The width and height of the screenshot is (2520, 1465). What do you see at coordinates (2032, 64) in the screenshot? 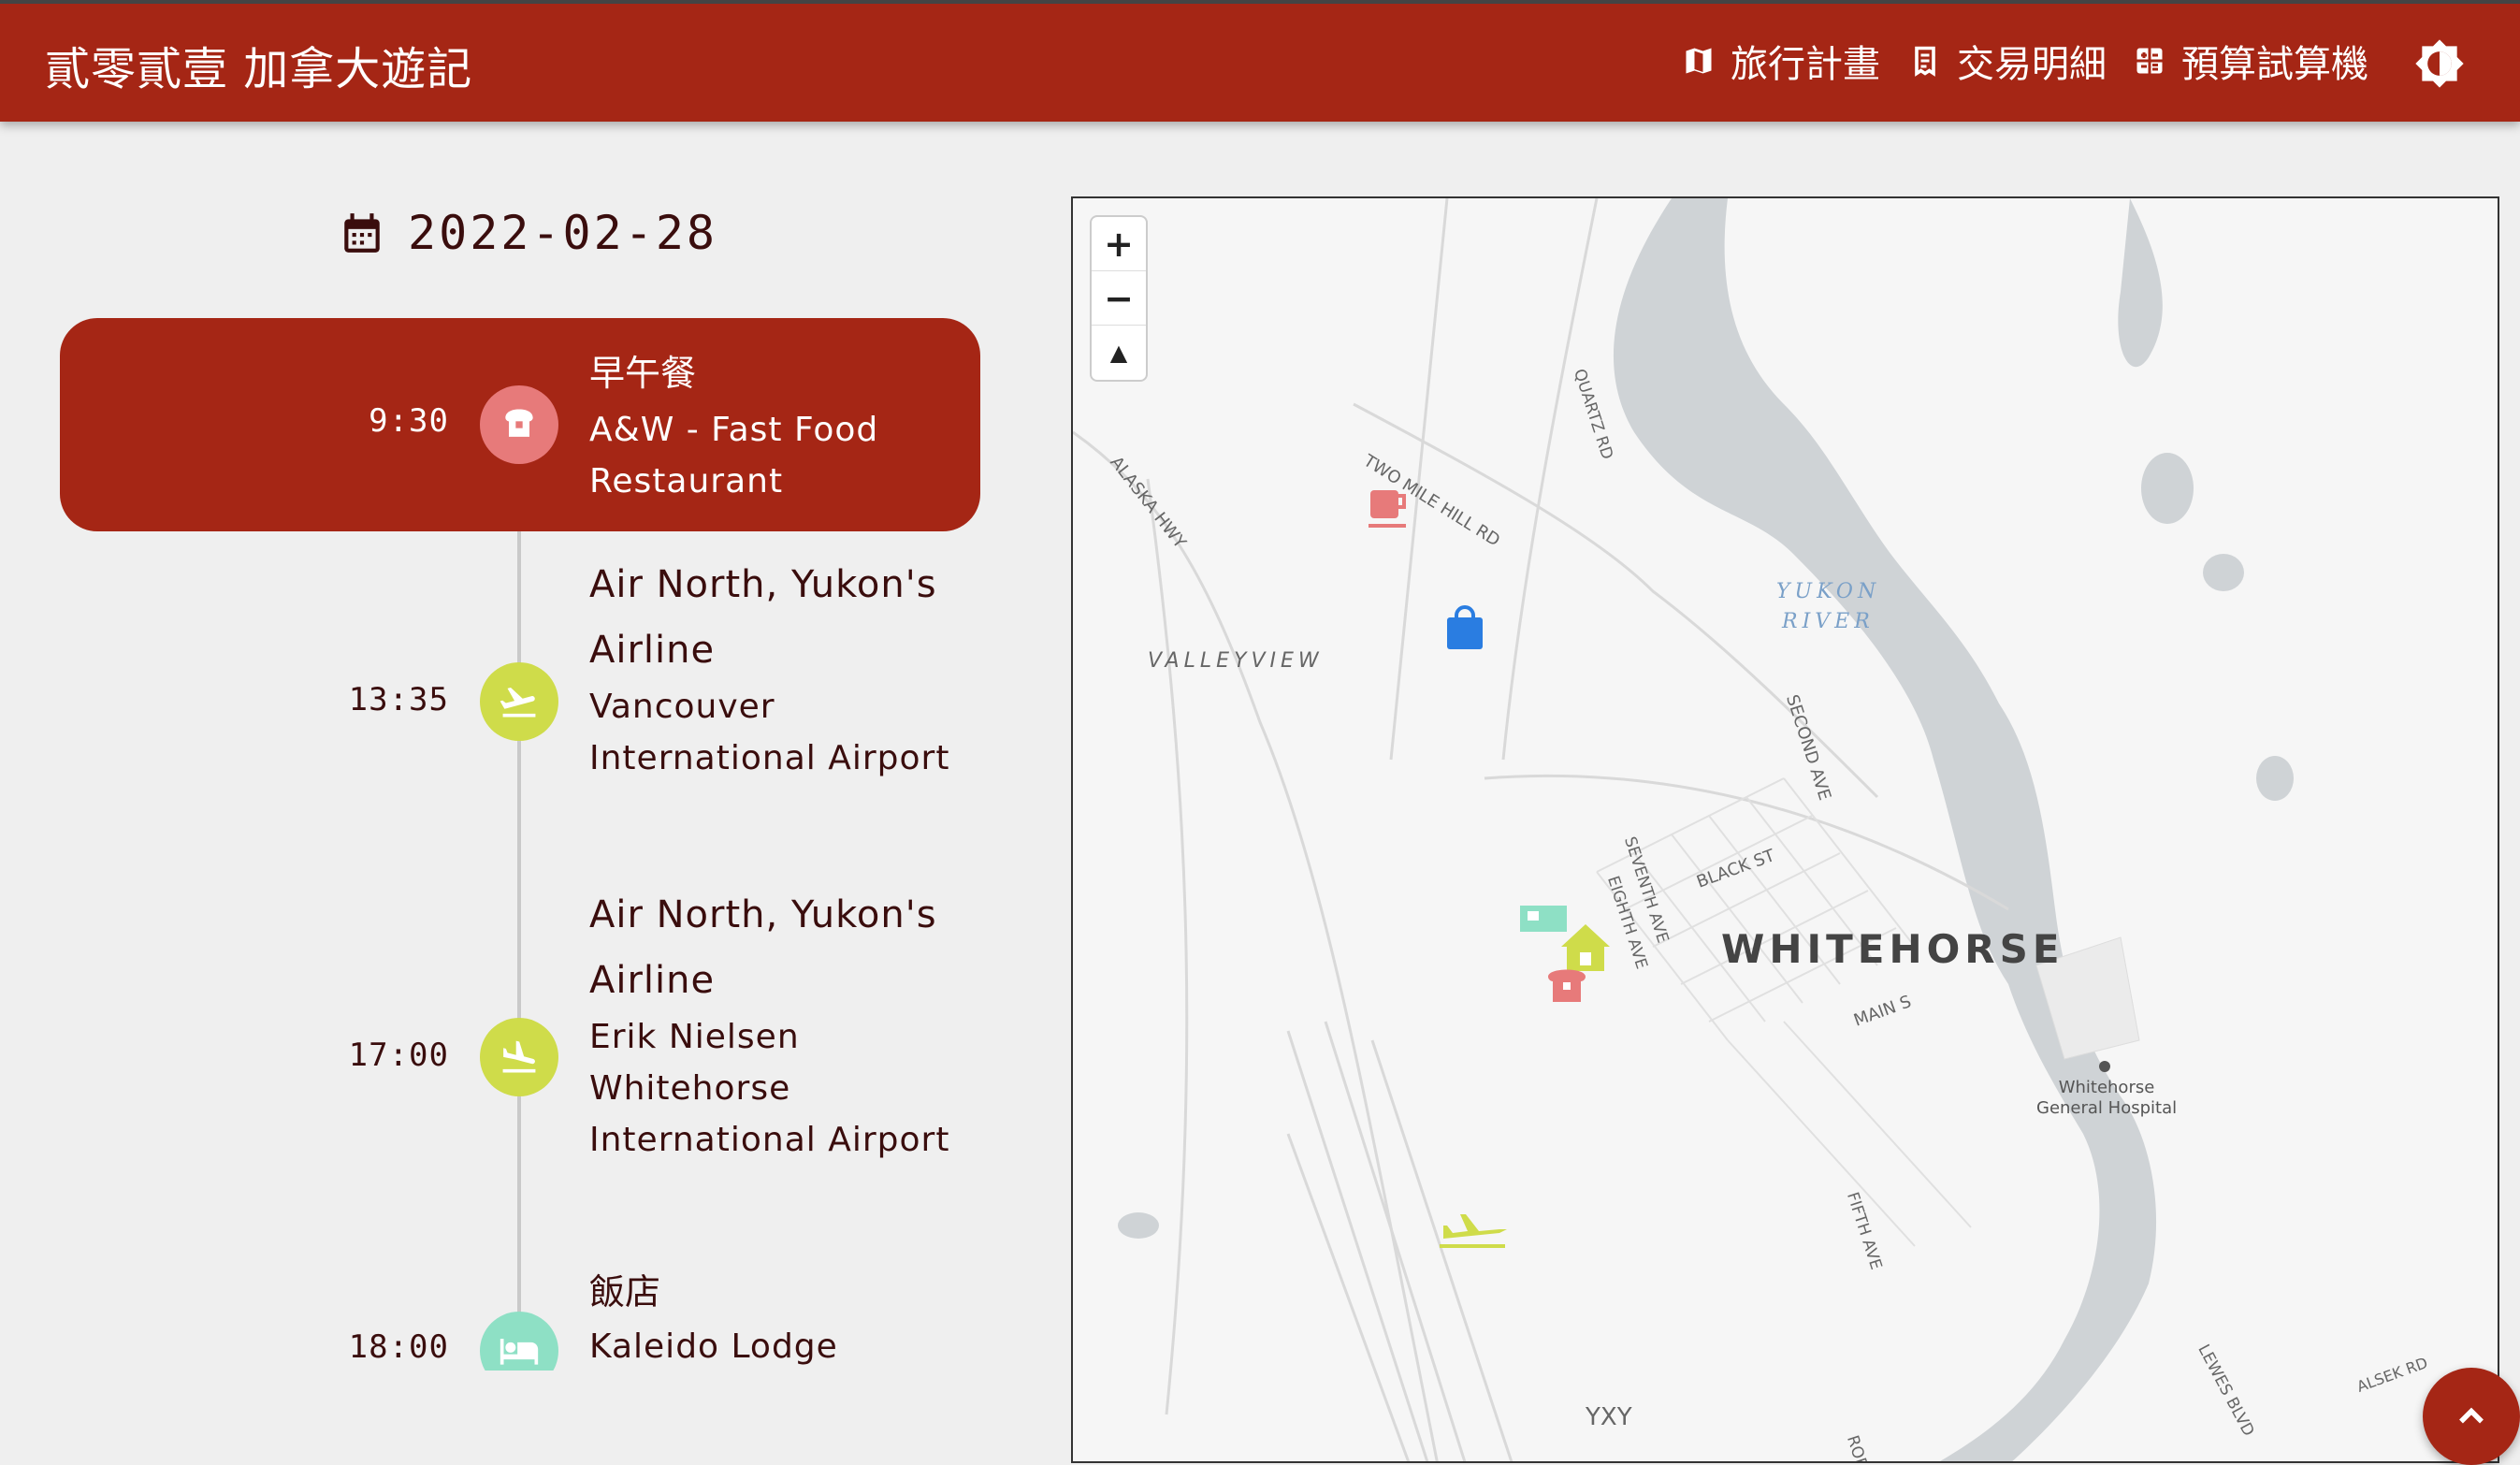
I see `nav-label: 交易明細` at bounding box center [2032, 64].